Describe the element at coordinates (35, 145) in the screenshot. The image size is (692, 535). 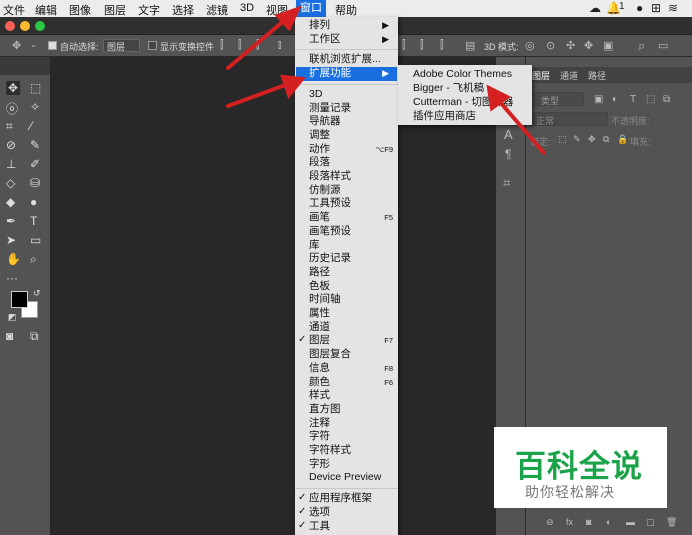
I see `brush-tool-icon: ✎` at that location.